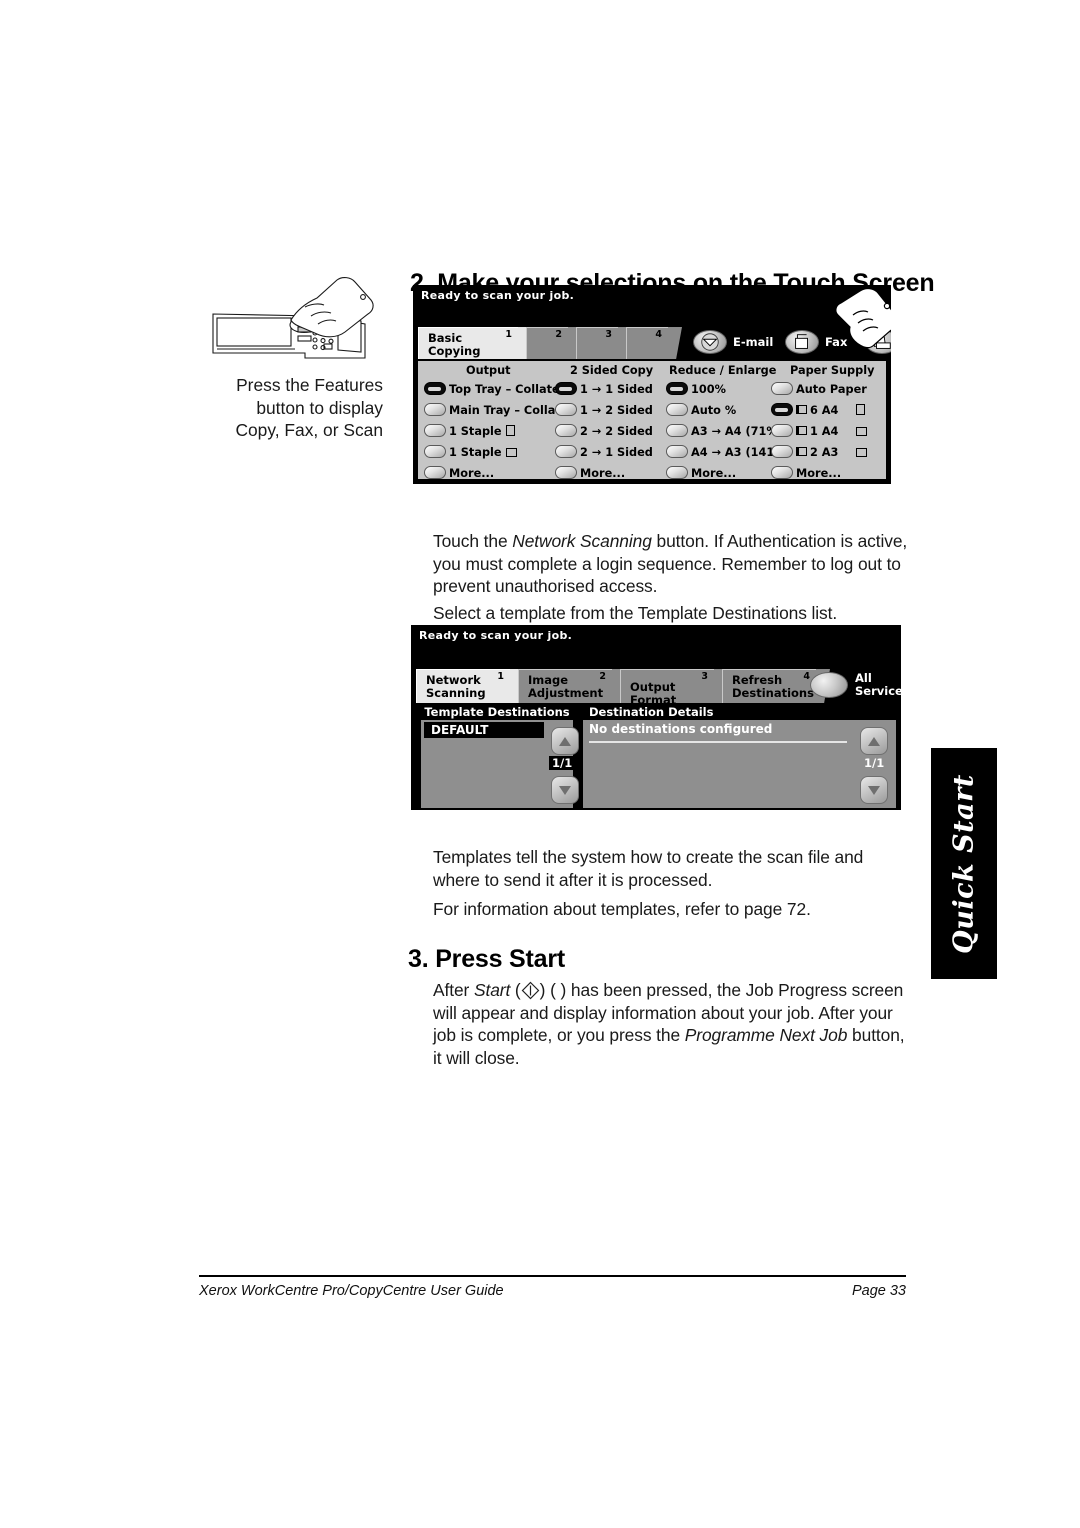 Image resolution: width=1080 pixels, height=1528 pixels. I want to click on emphasis-programme-next-job: Programme Next Job, so click(766, 1035).